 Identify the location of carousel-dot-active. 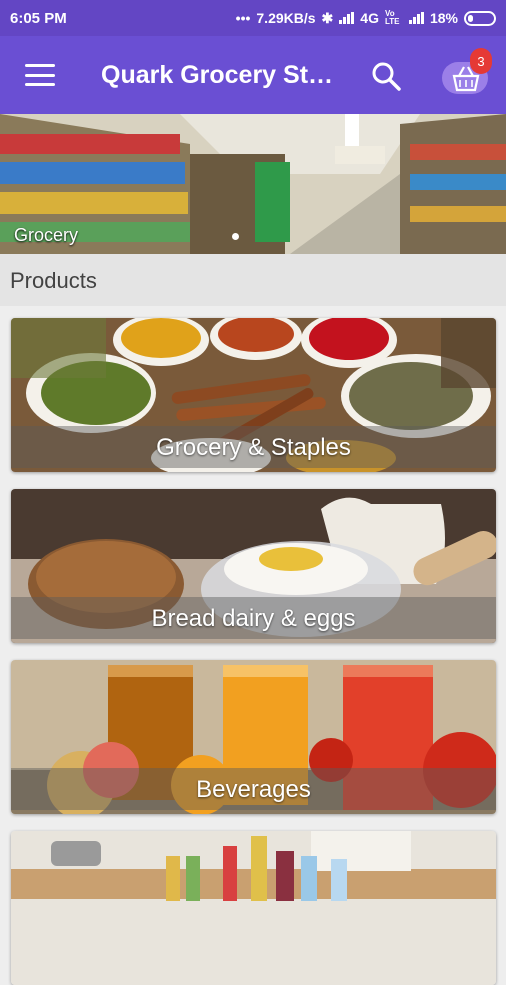
(235, 236).